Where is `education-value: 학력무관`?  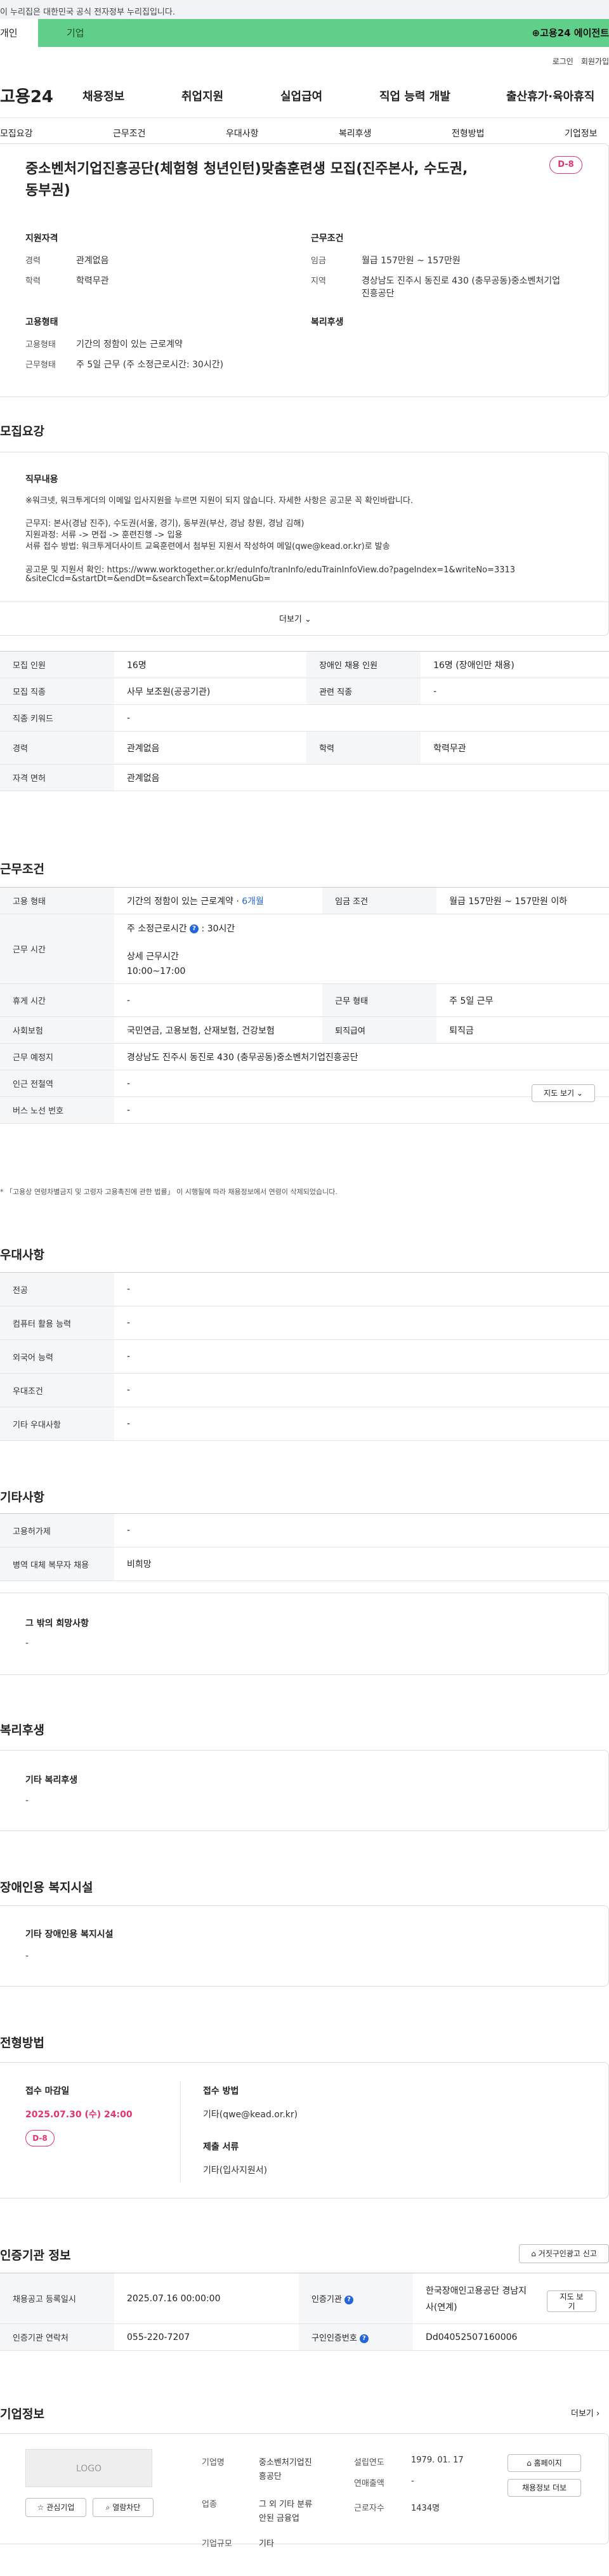 education-value: 학력무관 is located at coordinates (93, 281).